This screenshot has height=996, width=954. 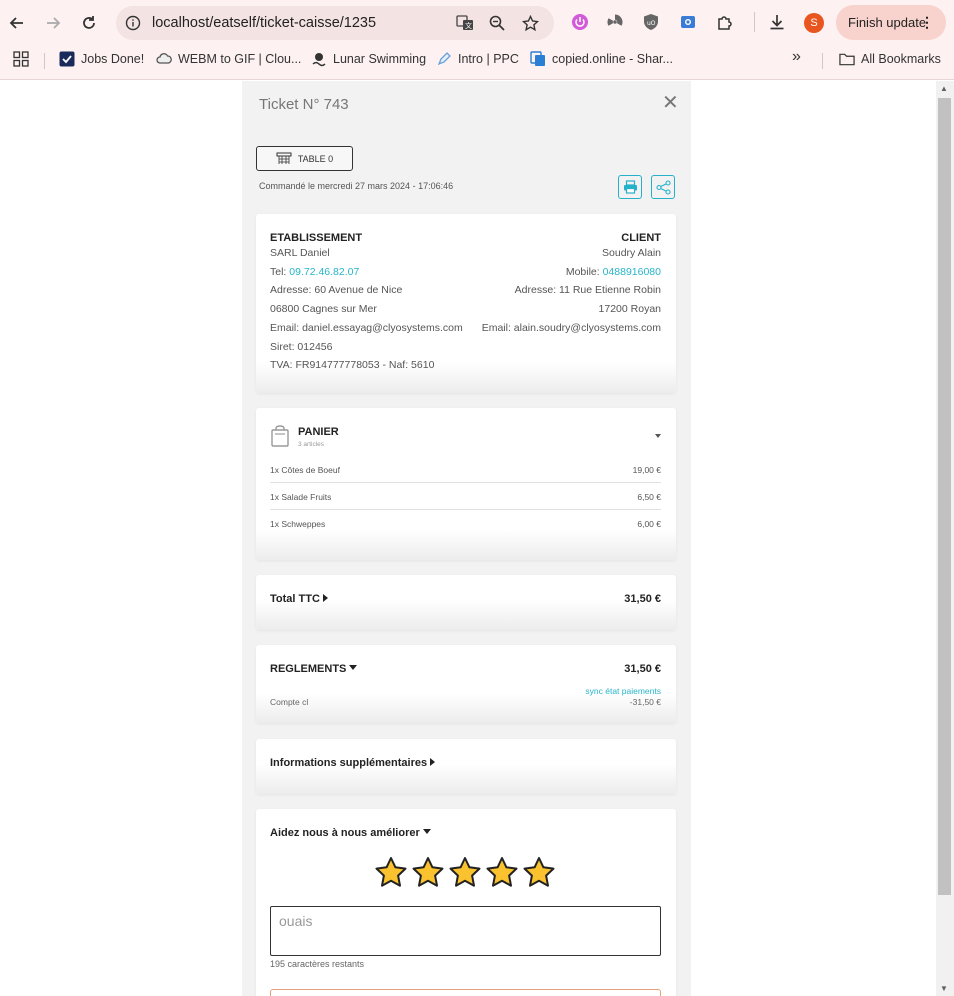 I want to click on scroll-down-arrow-icon: ▼, so click(x=944, y=988).